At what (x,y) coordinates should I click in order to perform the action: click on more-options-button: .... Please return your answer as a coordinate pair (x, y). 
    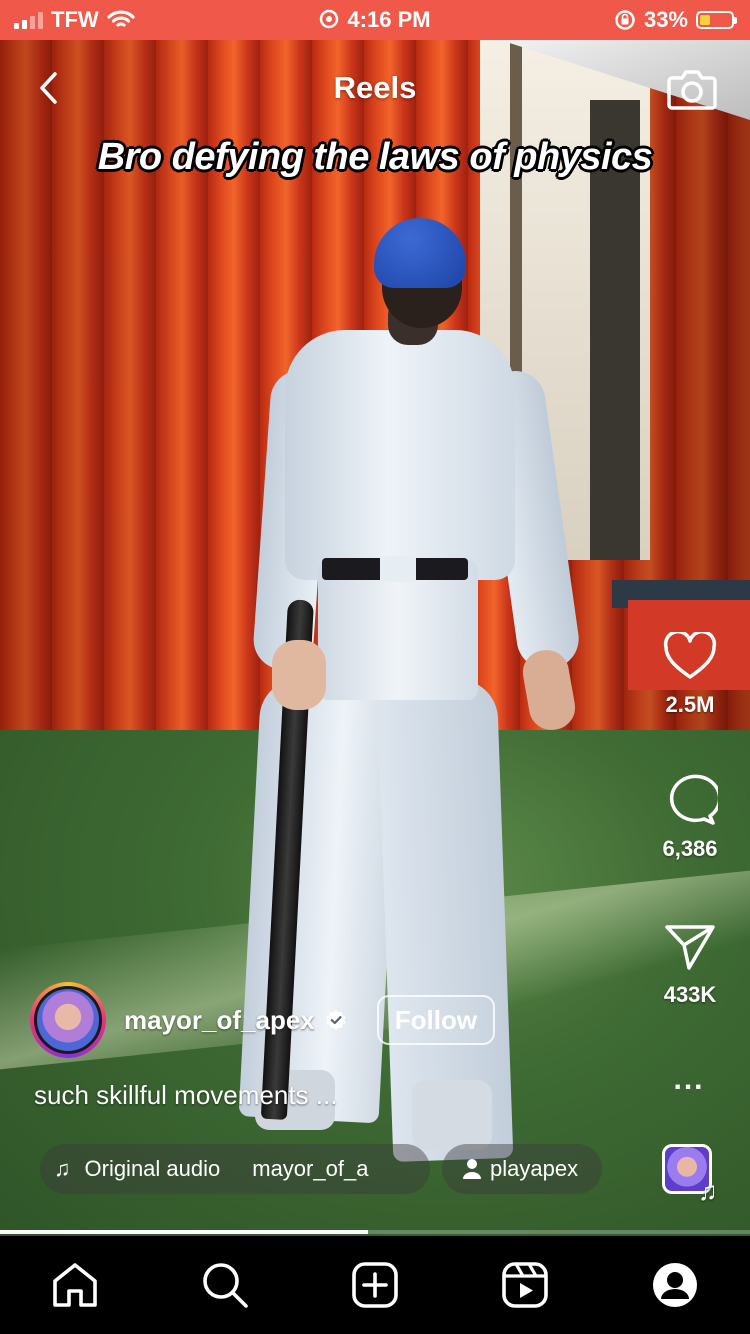
    Looking at the image, I should click on (689, 1080).